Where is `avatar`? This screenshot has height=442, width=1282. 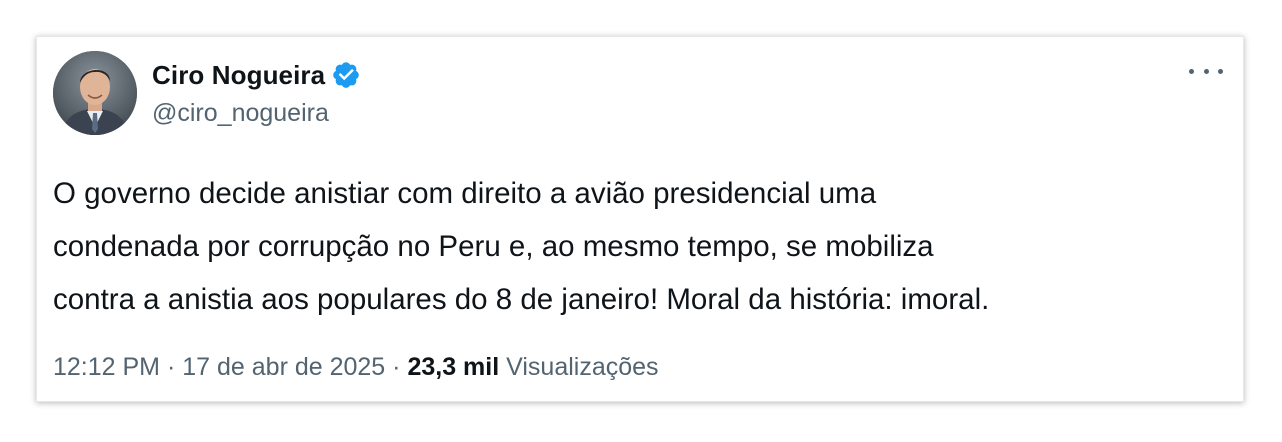
avatar is located at coordinates (95, 93).